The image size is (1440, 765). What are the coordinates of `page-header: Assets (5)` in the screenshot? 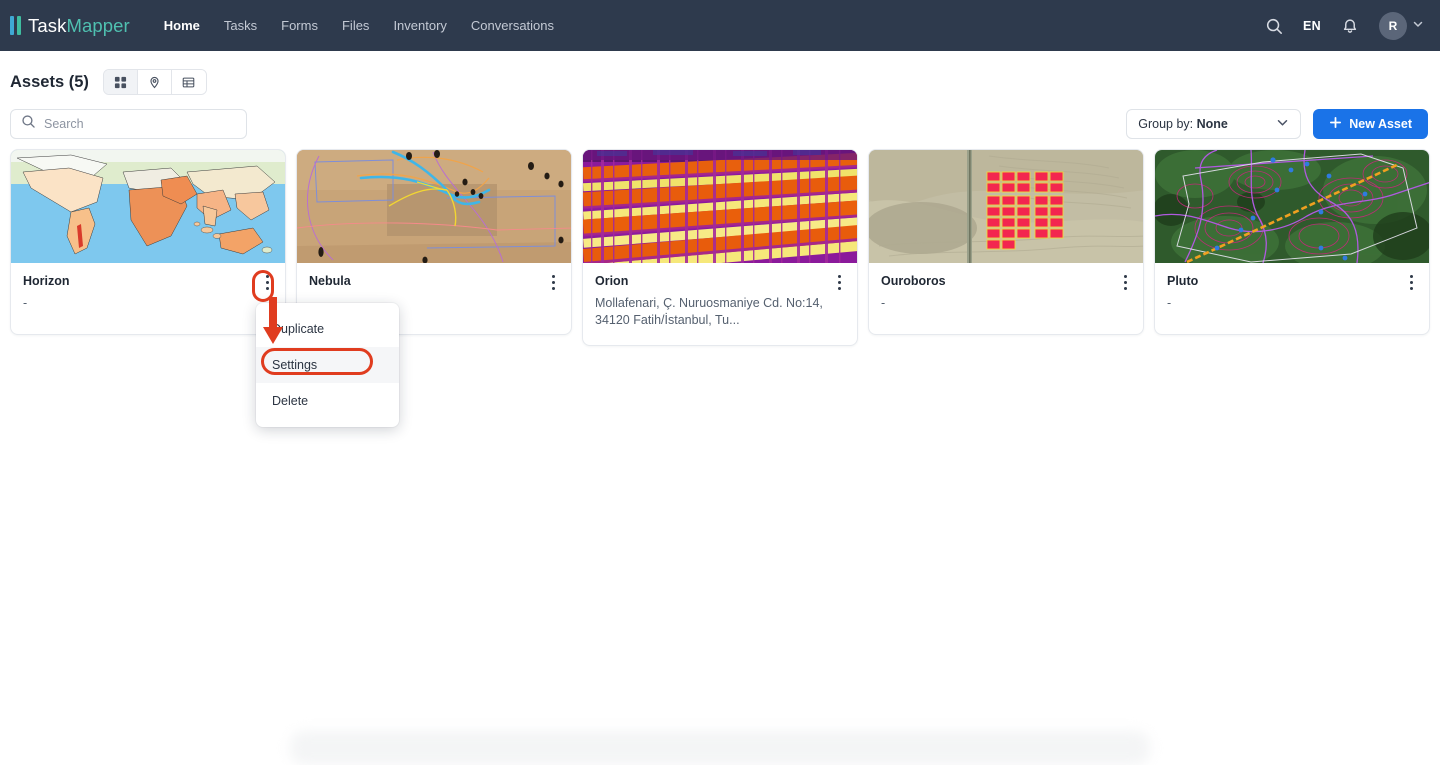 It's located at (720, 73).